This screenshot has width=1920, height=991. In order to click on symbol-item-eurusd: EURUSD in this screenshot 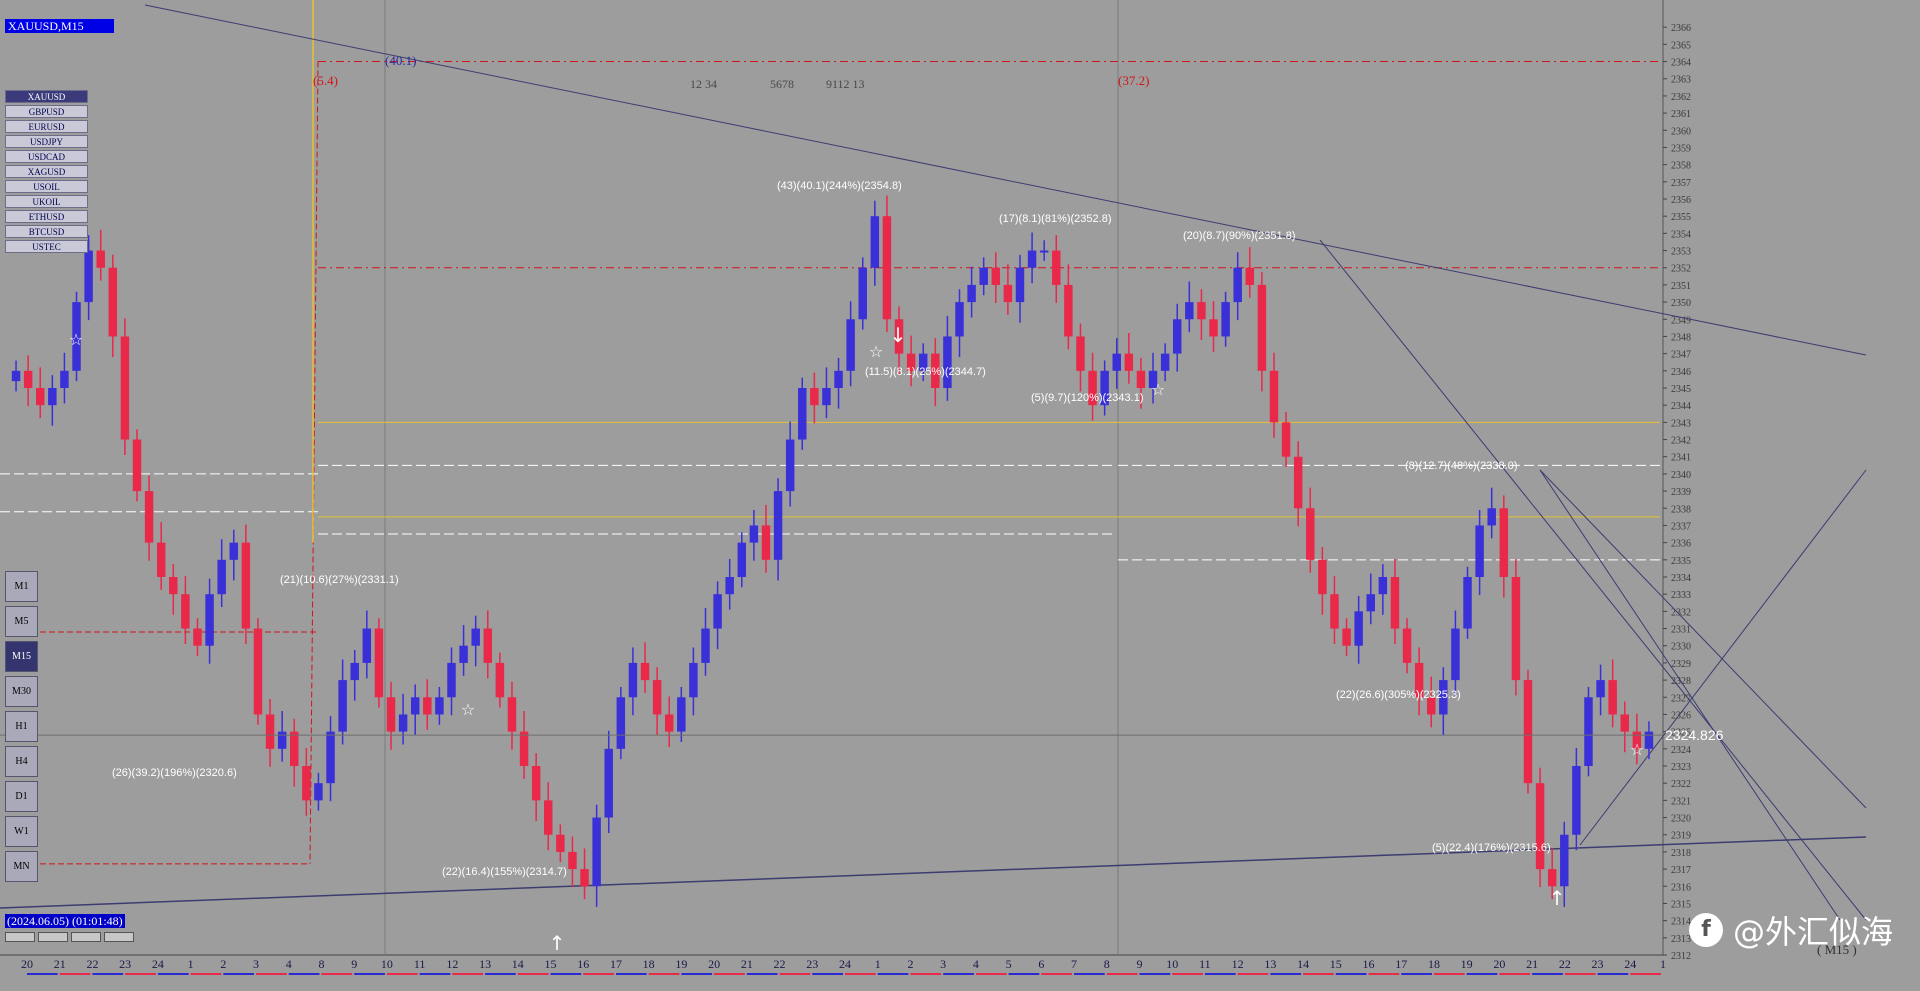, I will do `click(46, 126)`.